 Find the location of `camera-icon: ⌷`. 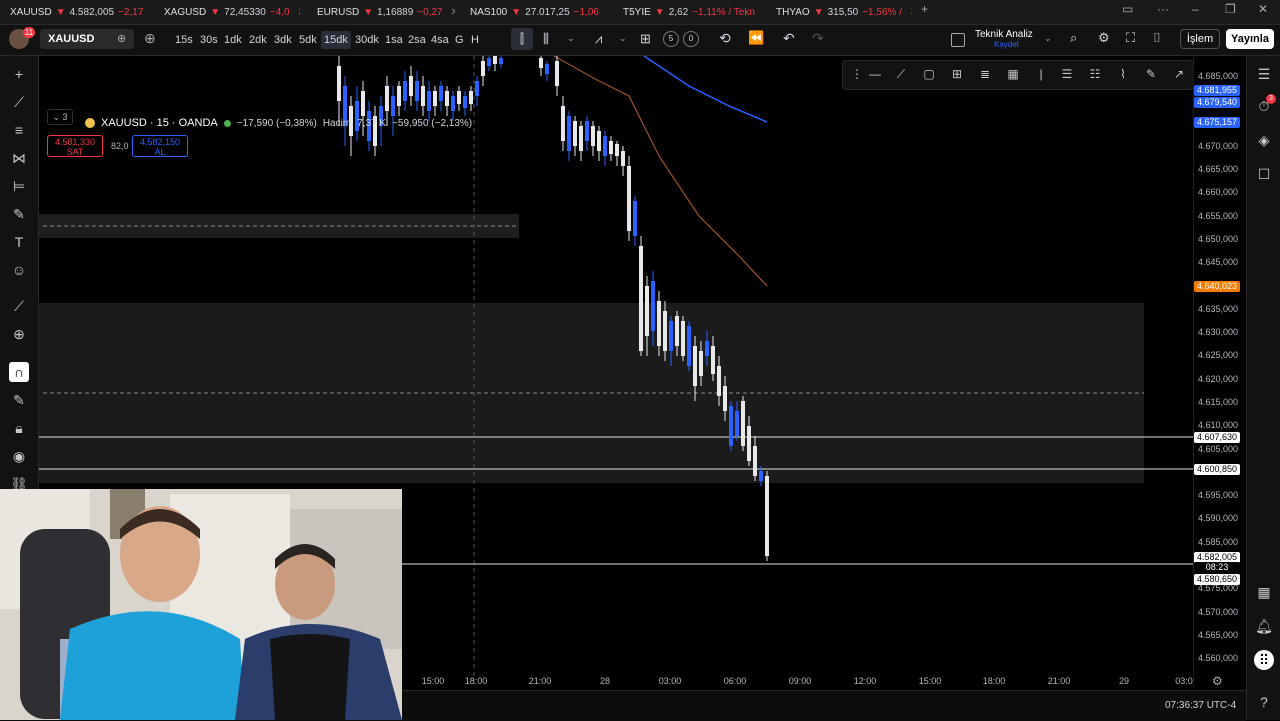

camera-icon: ⌷ is located at coordinates (1157, 38).